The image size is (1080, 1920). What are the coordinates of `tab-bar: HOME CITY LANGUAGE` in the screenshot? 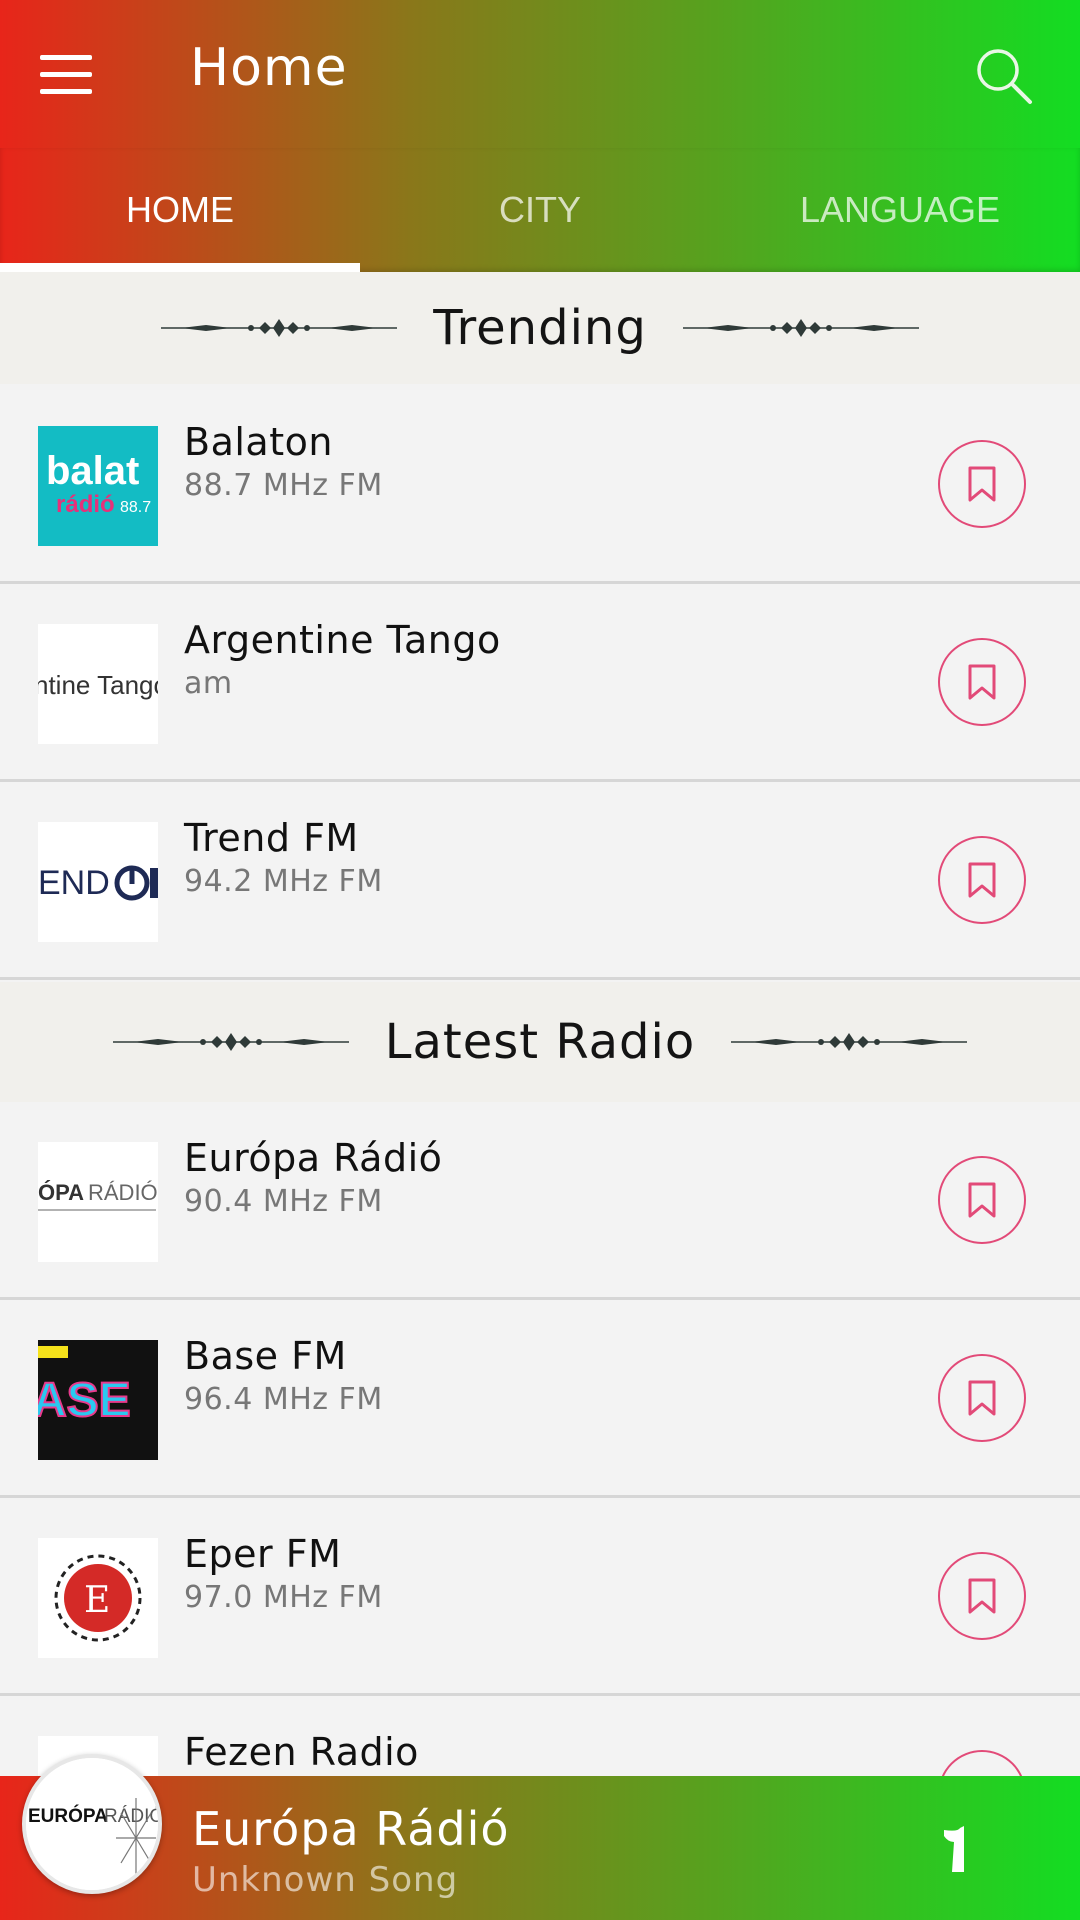 It's located at (540, 210).